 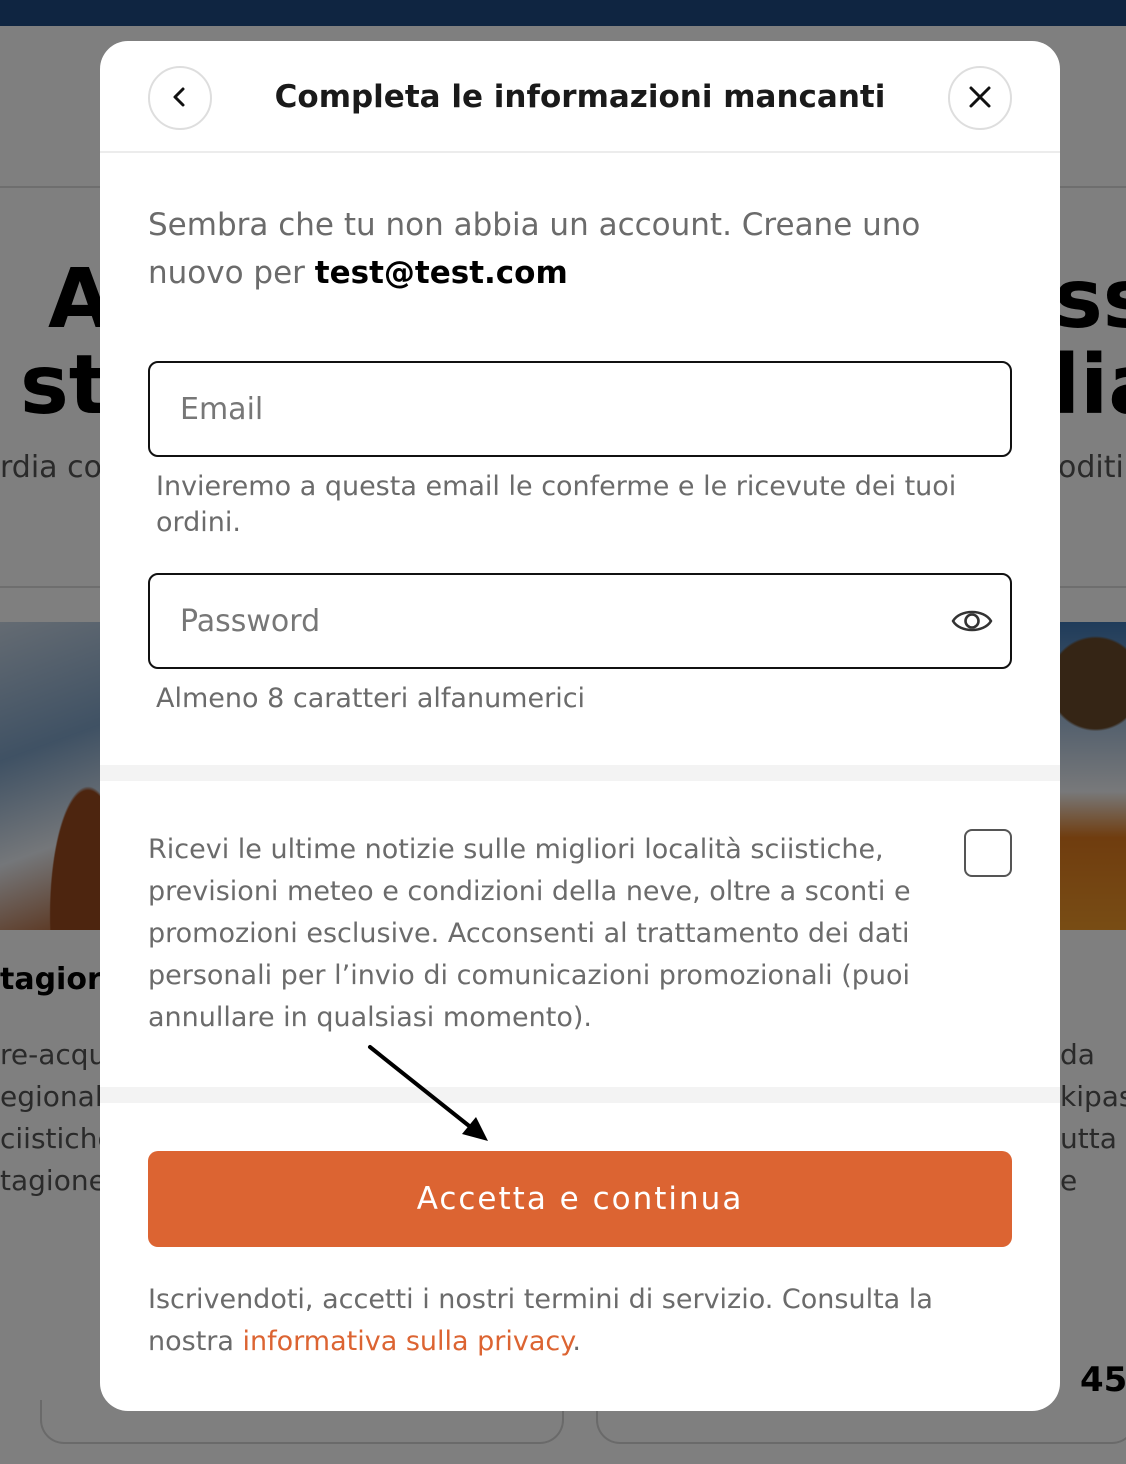 I want to click on consent-checkbox, so click(x=988, y=853).